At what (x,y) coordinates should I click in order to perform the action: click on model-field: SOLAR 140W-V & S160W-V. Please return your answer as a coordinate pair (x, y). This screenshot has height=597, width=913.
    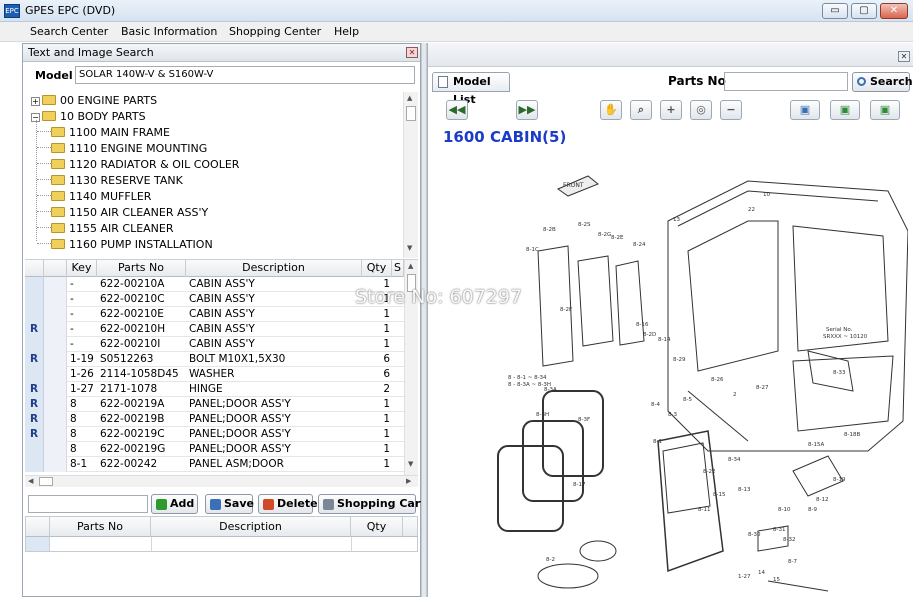
    Looking at the image, I should click on (245, 75).